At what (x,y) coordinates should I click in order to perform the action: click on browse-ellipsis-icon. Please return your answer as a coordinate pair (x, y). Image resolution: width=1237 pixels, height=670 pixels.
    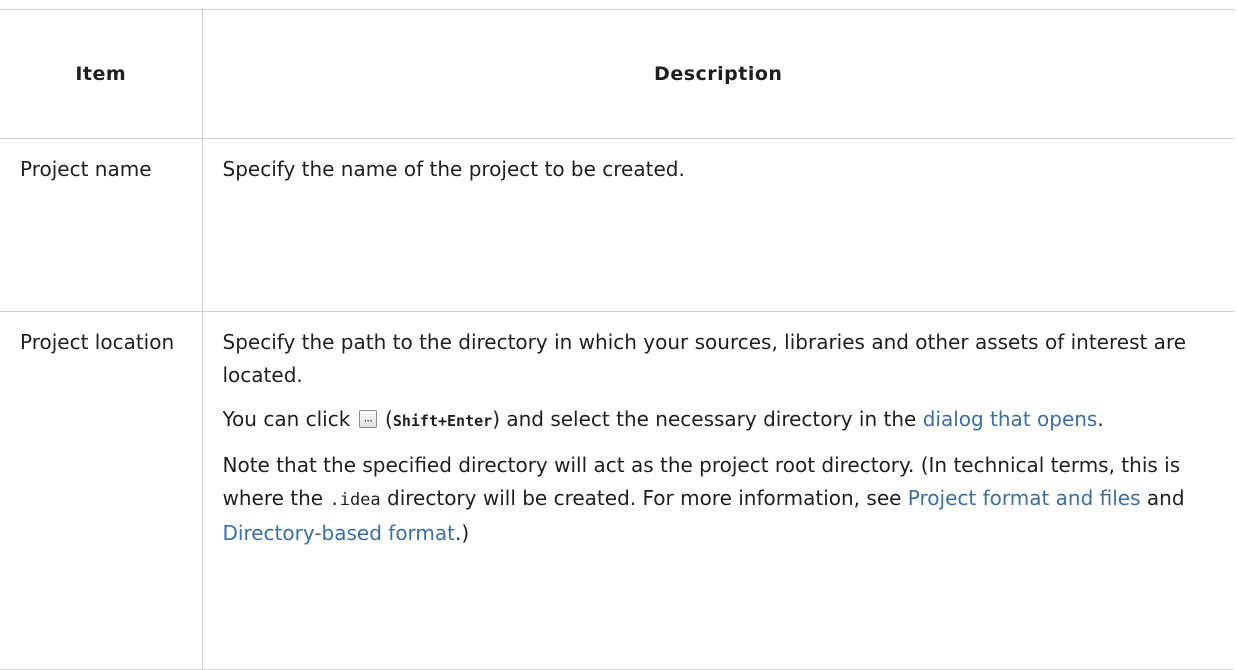
    Looking at the image, I should click on (367, 421).